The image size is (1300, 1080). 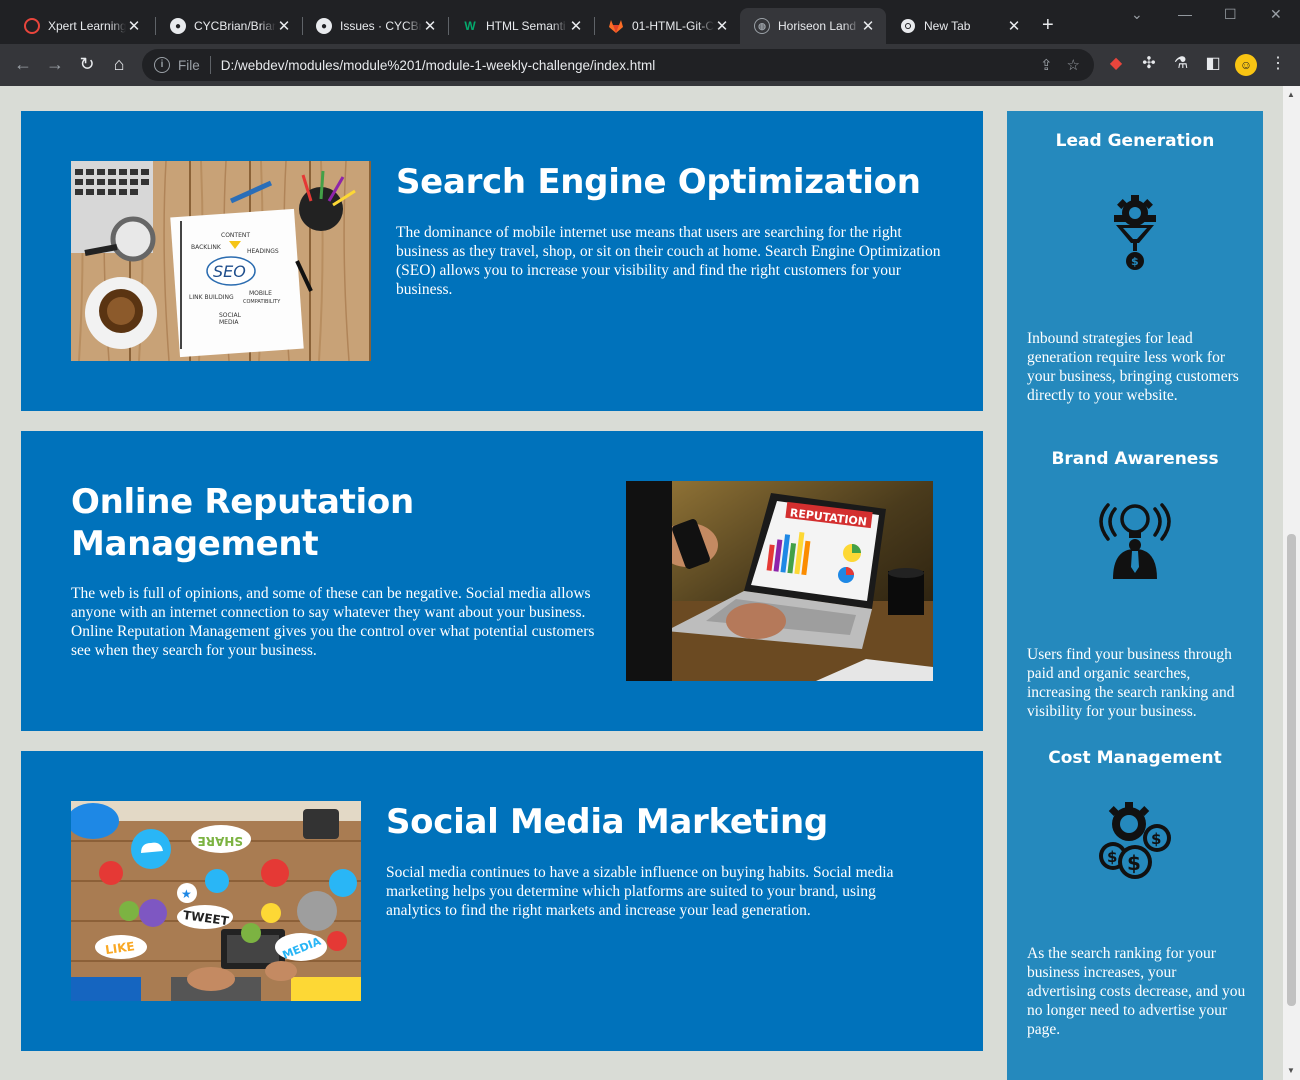 I want to click on tab-github-issues: ● Issues · CYCBri ✕, so click(x=375, y=26).